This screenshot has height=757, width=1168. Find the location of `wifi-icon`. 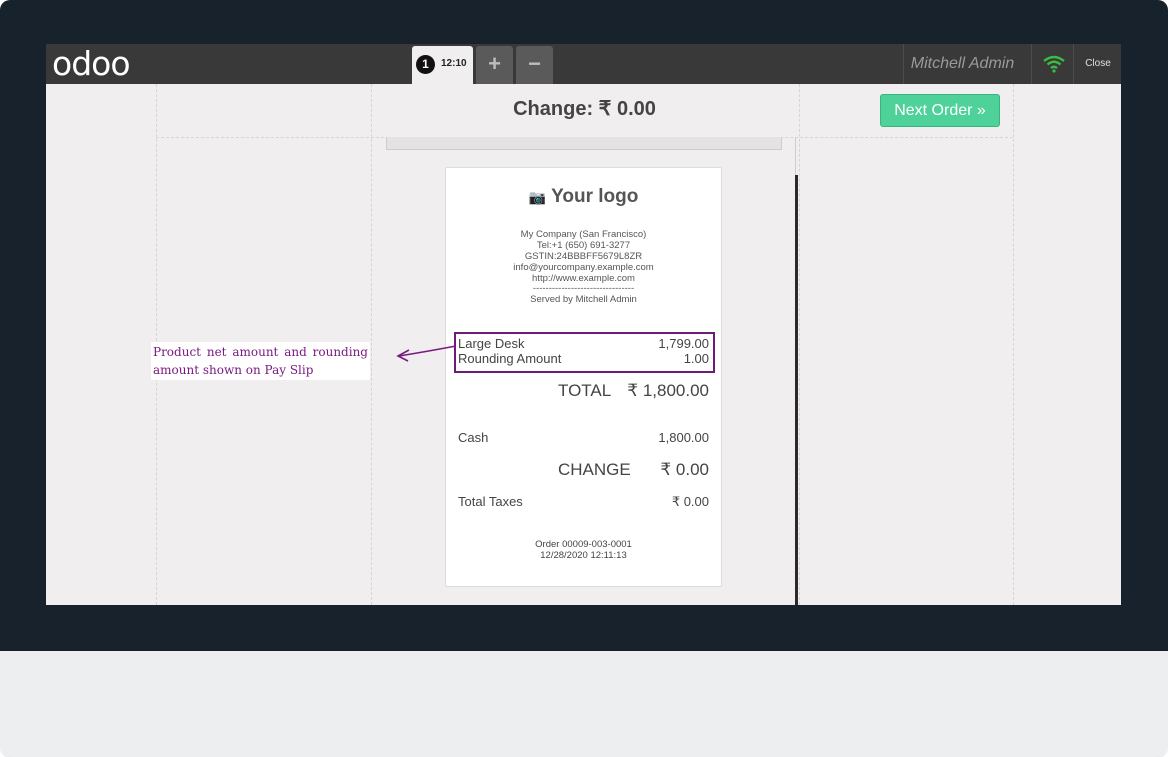

wifi-icon is located at coordinates (1054, 64).